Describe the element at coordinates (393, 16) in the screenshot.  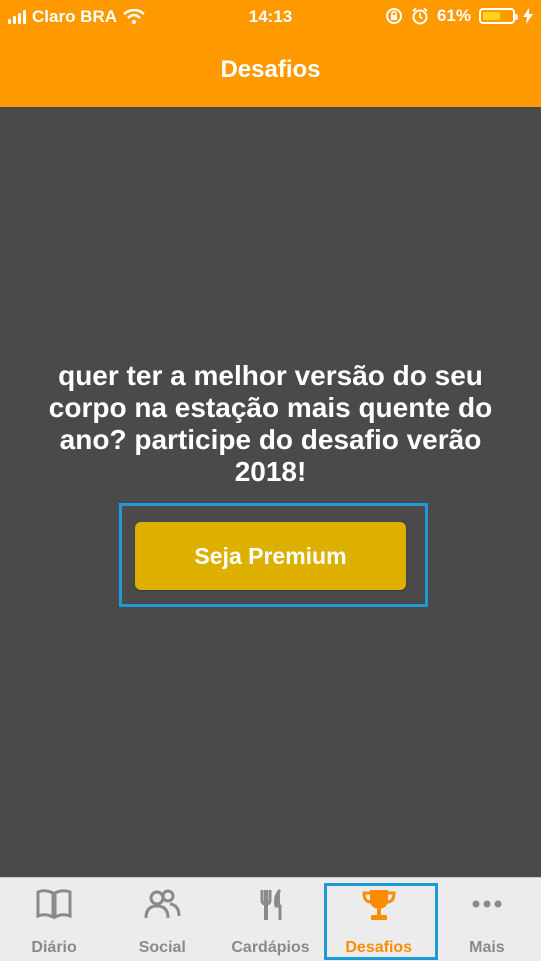
I see `rotation-lock-icon` at that location.